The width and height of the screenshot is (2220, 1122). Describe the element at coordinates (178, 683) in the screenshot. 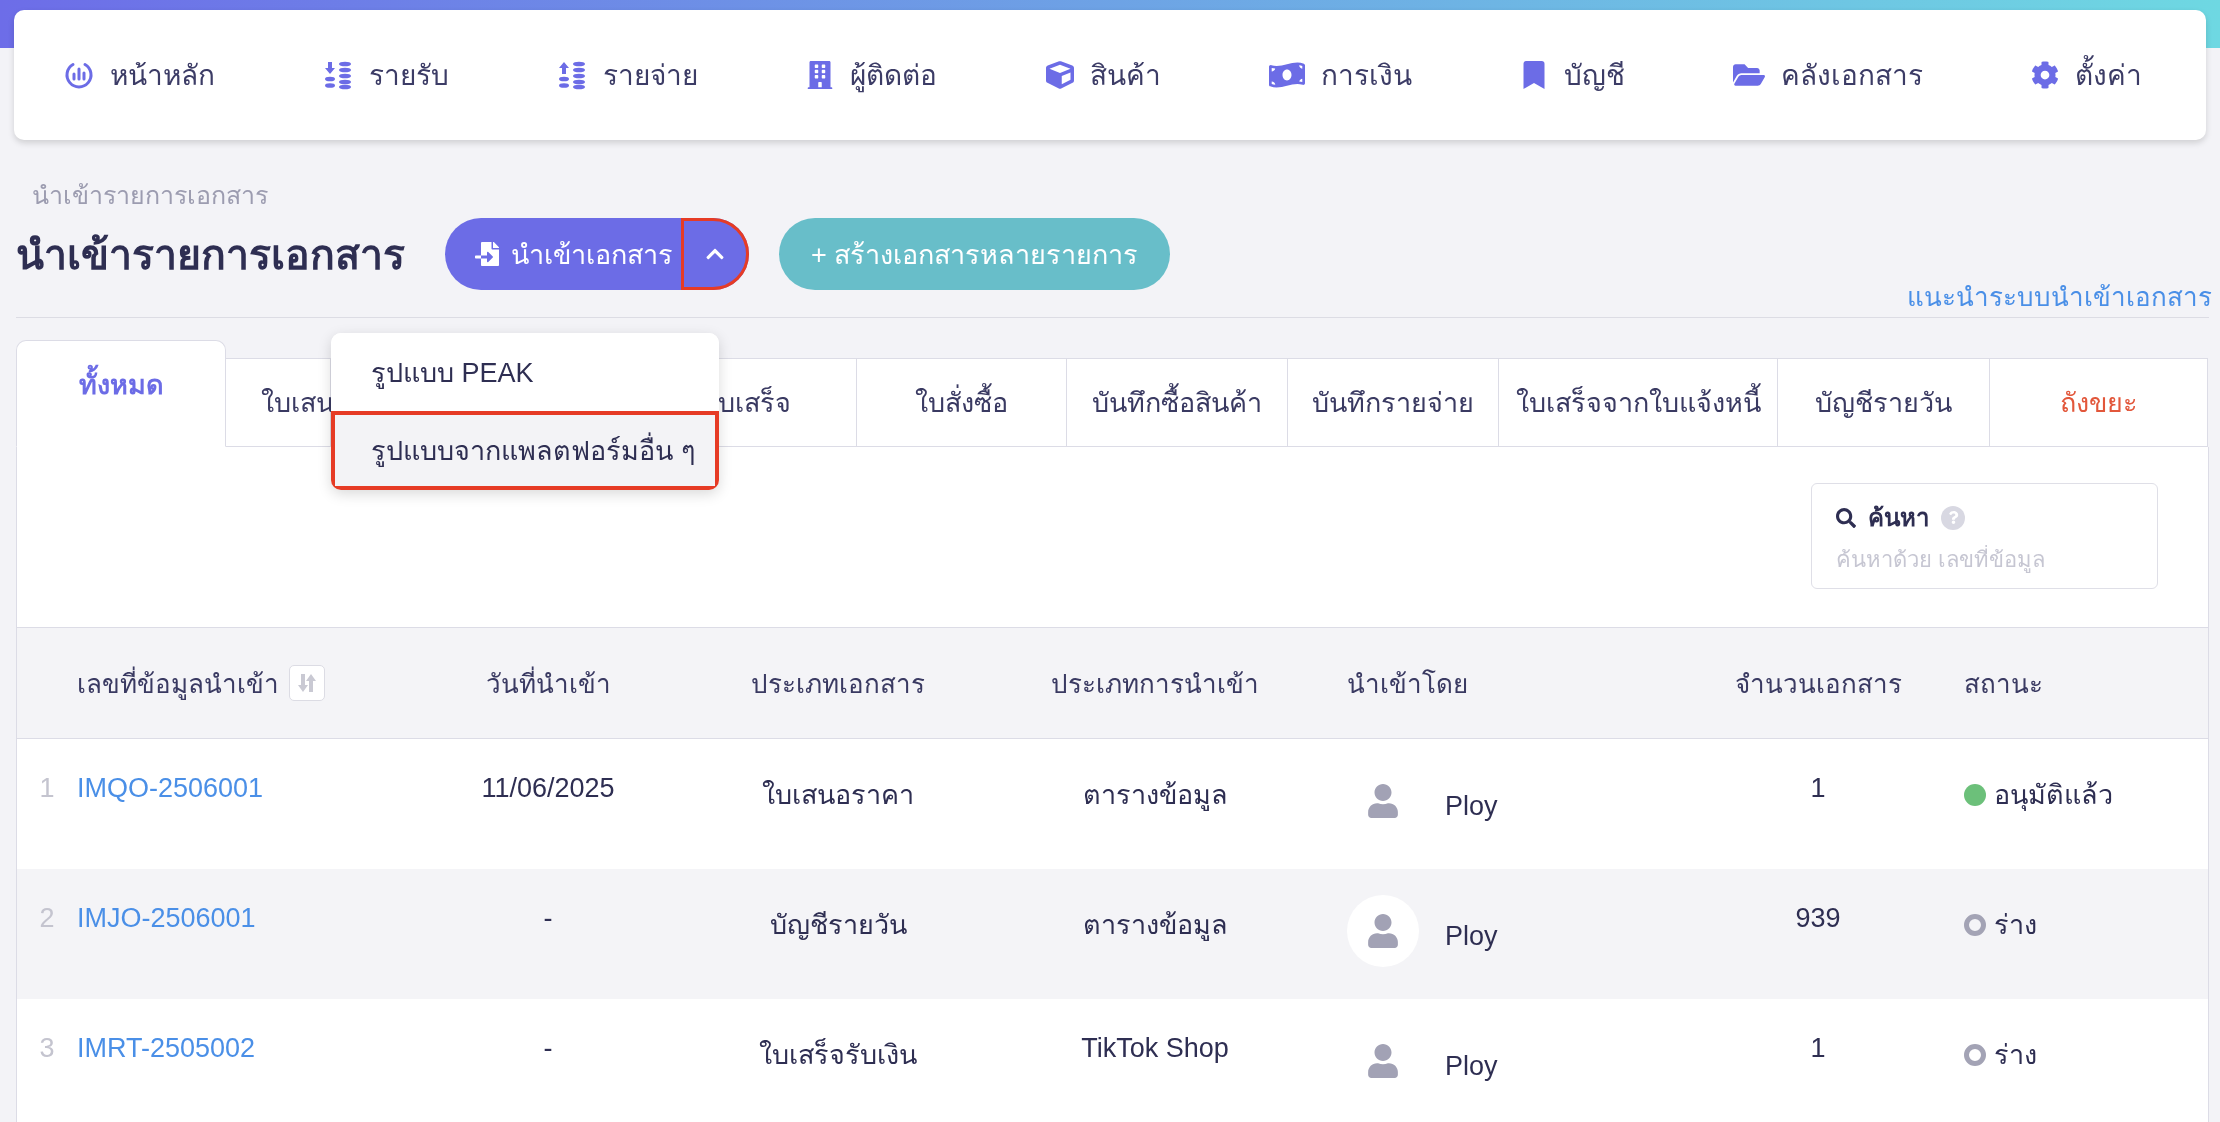

I see `column-header: เลขที่ข้อมูลนำเข้า` at that location.